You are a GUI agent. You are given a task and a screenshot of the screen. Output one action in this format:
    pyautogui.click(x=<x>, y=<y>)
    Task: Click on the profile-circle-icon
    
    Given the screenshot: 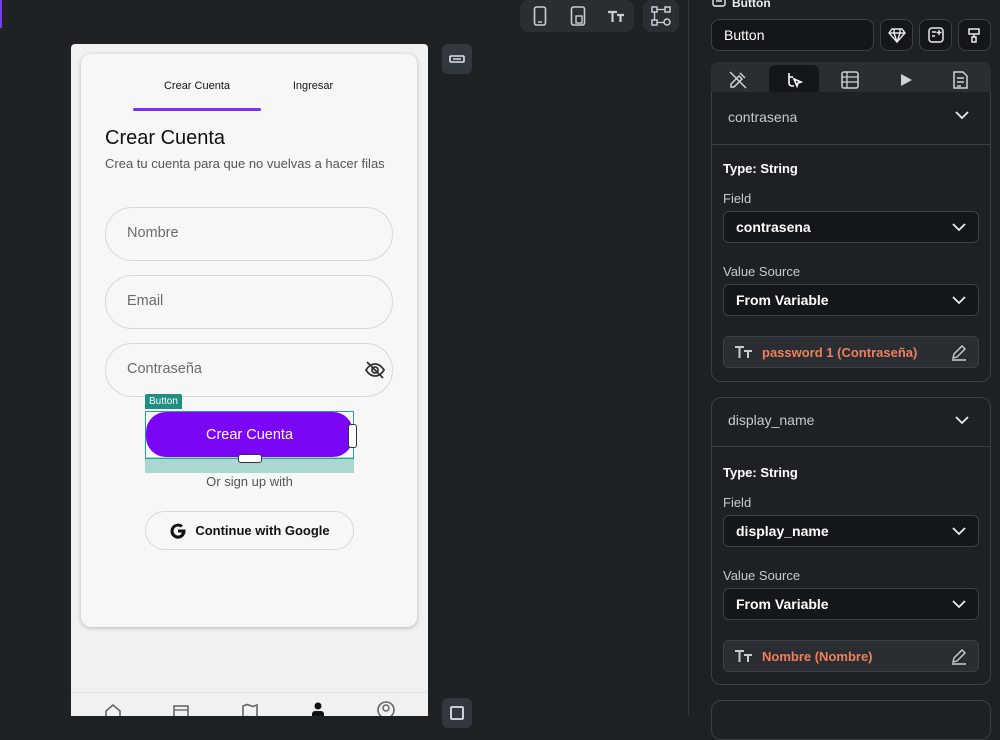 What is the action you would take?
    pyautogui.click(x=386, y=708)
    